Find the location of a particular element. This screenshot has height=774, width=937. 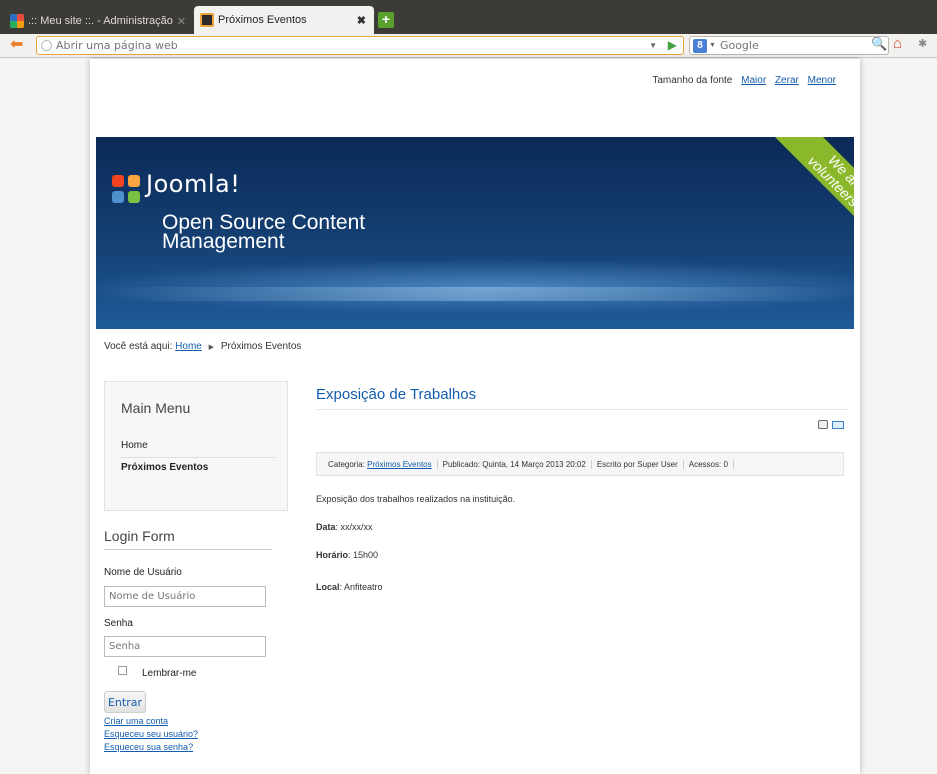

breadcrumb: Você está aqui: Home ▶ Próximos Eventos is located at coordinates (202, 346).